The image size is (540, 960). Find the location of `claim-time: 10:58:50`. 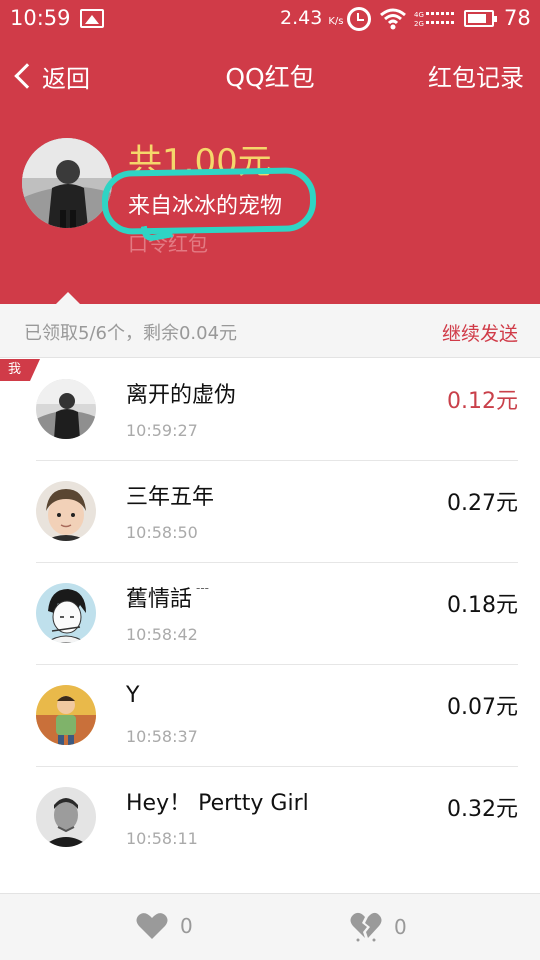

claim-time: 10:58:50 is located at coordinates (162, 532).